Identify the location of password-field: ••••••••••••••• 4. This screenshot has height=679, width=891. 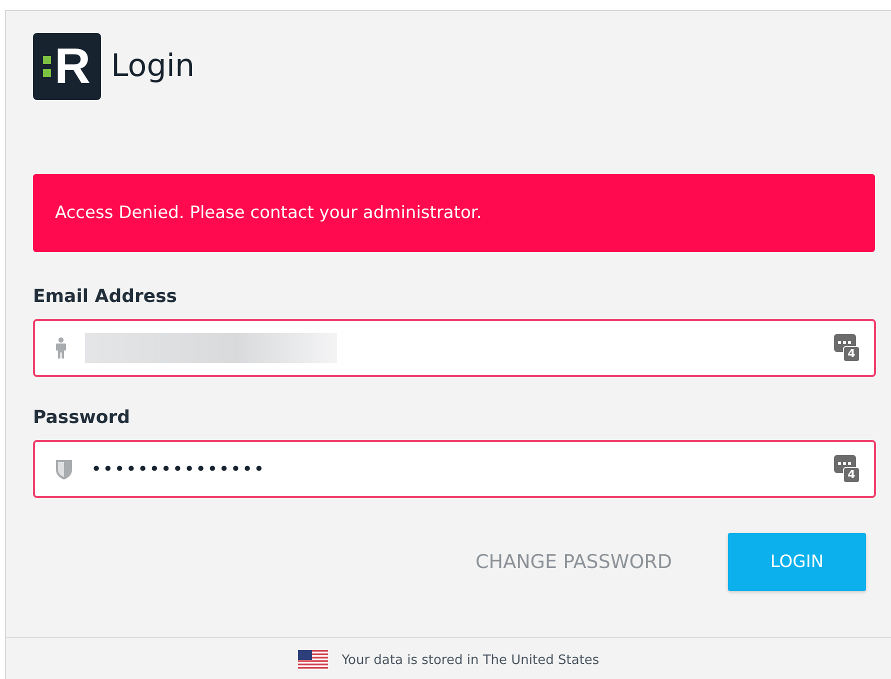
(454, 469).